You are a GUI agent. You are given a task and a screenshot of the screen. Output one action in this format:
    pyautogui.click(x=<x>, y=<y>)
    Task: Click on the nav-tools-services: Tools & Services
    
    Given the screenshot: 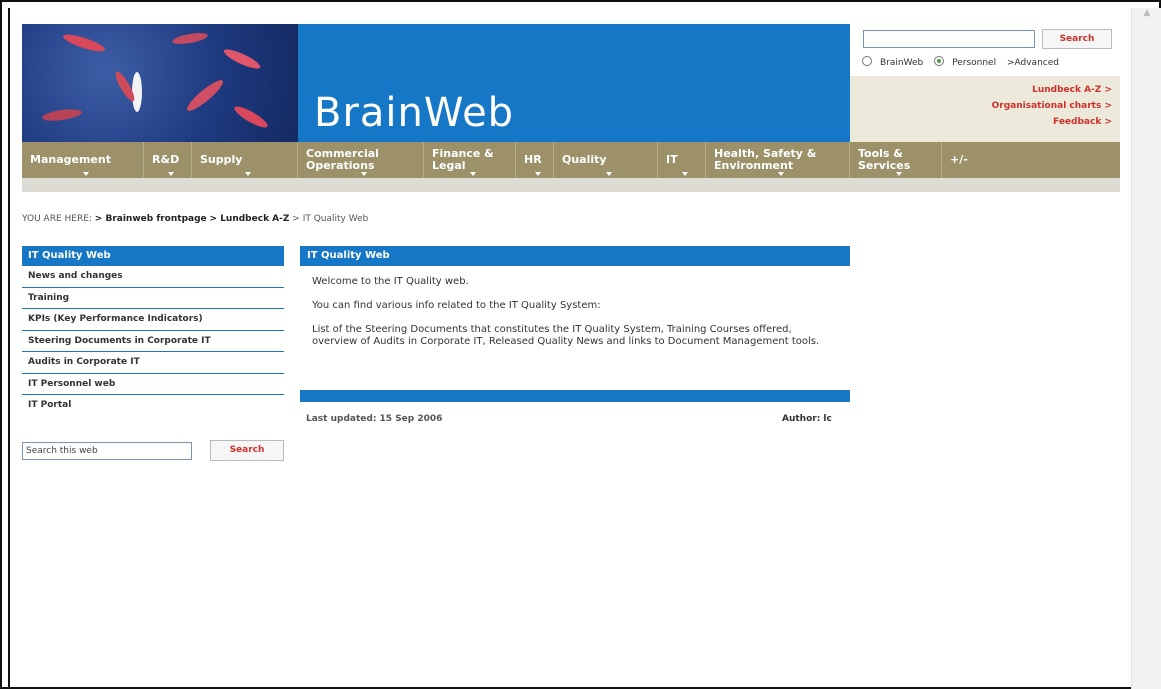 What is the action you would take?
    pyautogui.click(x=896, y=160)
    